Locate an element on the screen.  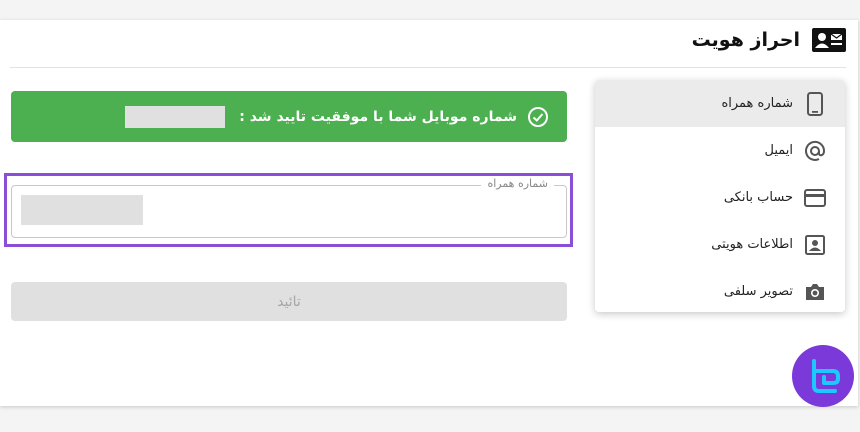
logo-mark-icon is located at coordinates (826, 376).